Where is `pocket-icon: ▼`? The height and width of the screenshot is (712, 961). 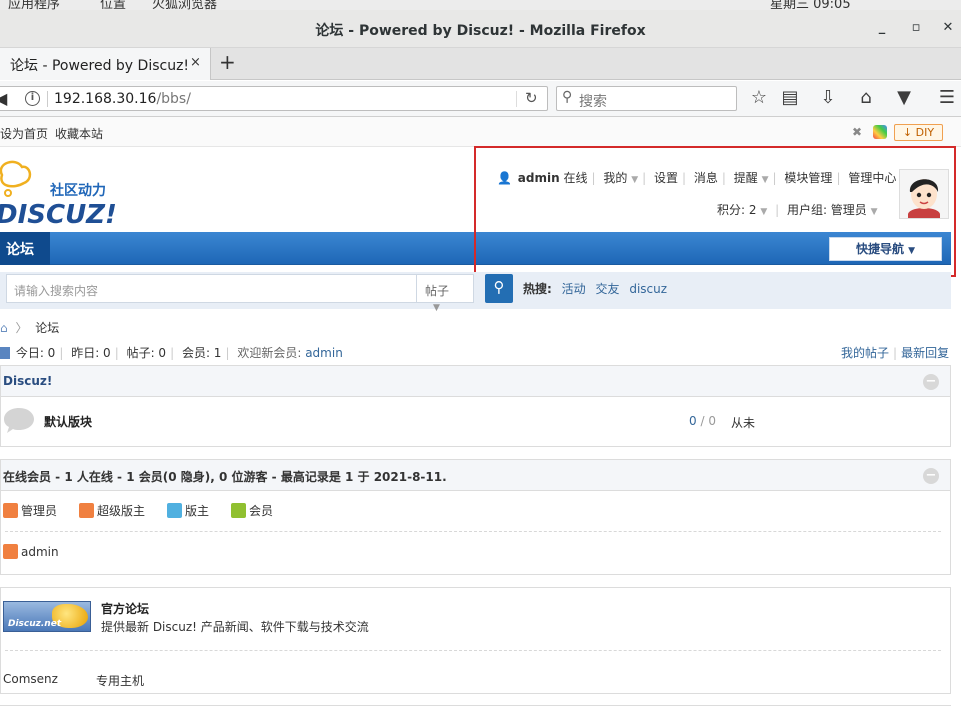
pocket-icon: ▼ is located at coordinates (904, 97).